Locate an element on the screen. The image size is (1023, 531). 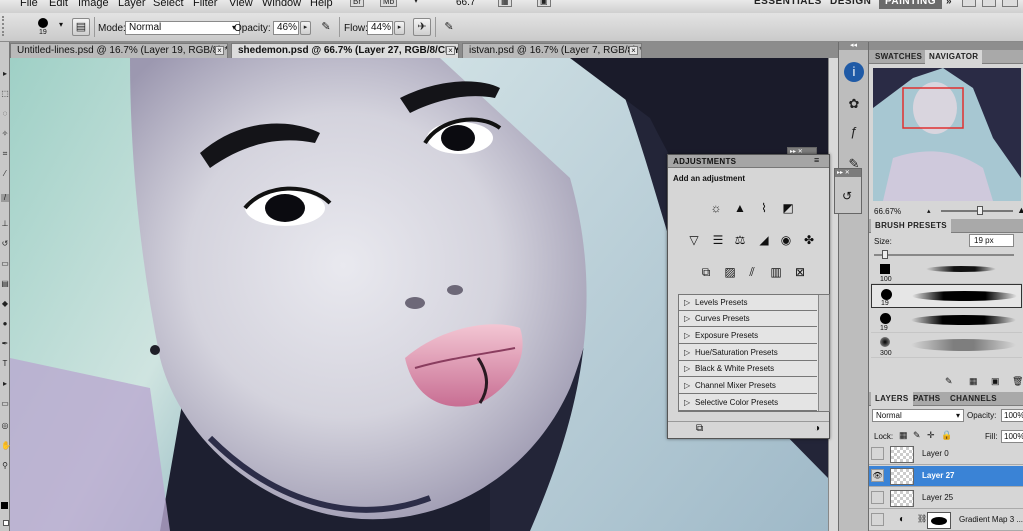
eye-icon: 👁 is located at coordinates (877, 475).